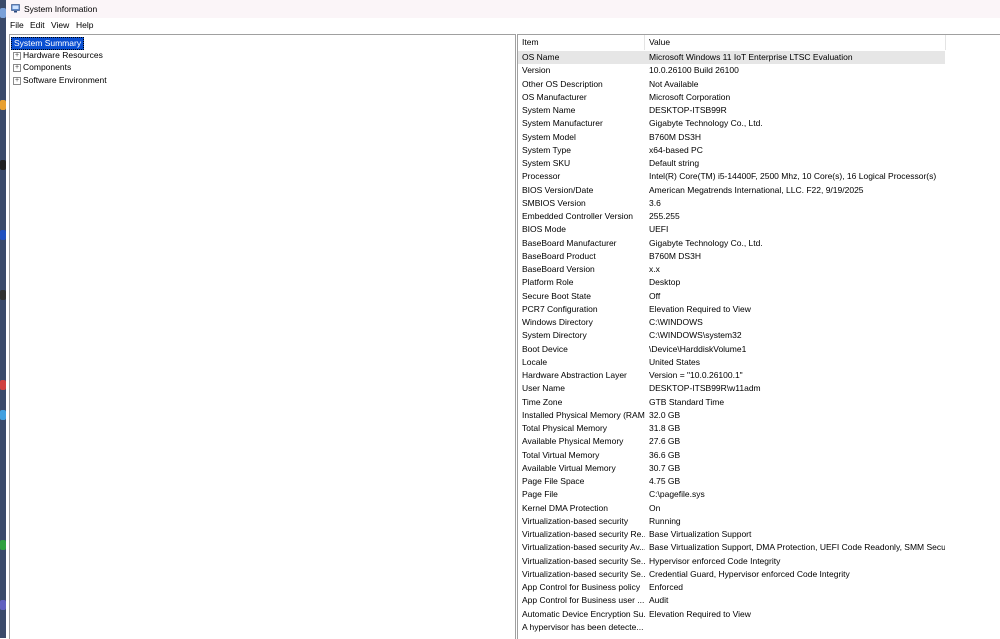  What do you see at coordinates (731, 441) in the screenshot?
I see `table-row: Available Physical Memory 27.6 GB` at bounding box center [731, 441].